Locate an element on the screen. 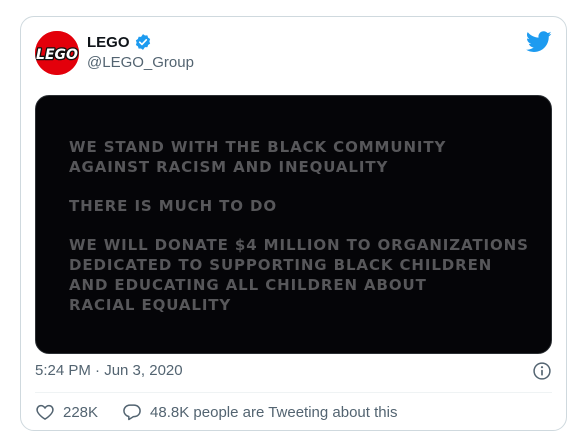 The height and width of the screenshot is (447, 587). image-text-line: AND EDUCATING ALL CHILDREN ABOUT is located at coordinates (248, 285).